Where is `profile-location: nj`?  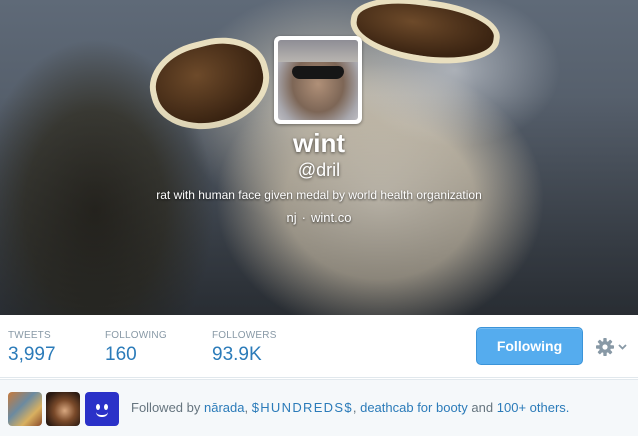 profile-location: nj is located at coordinates (291, 217).